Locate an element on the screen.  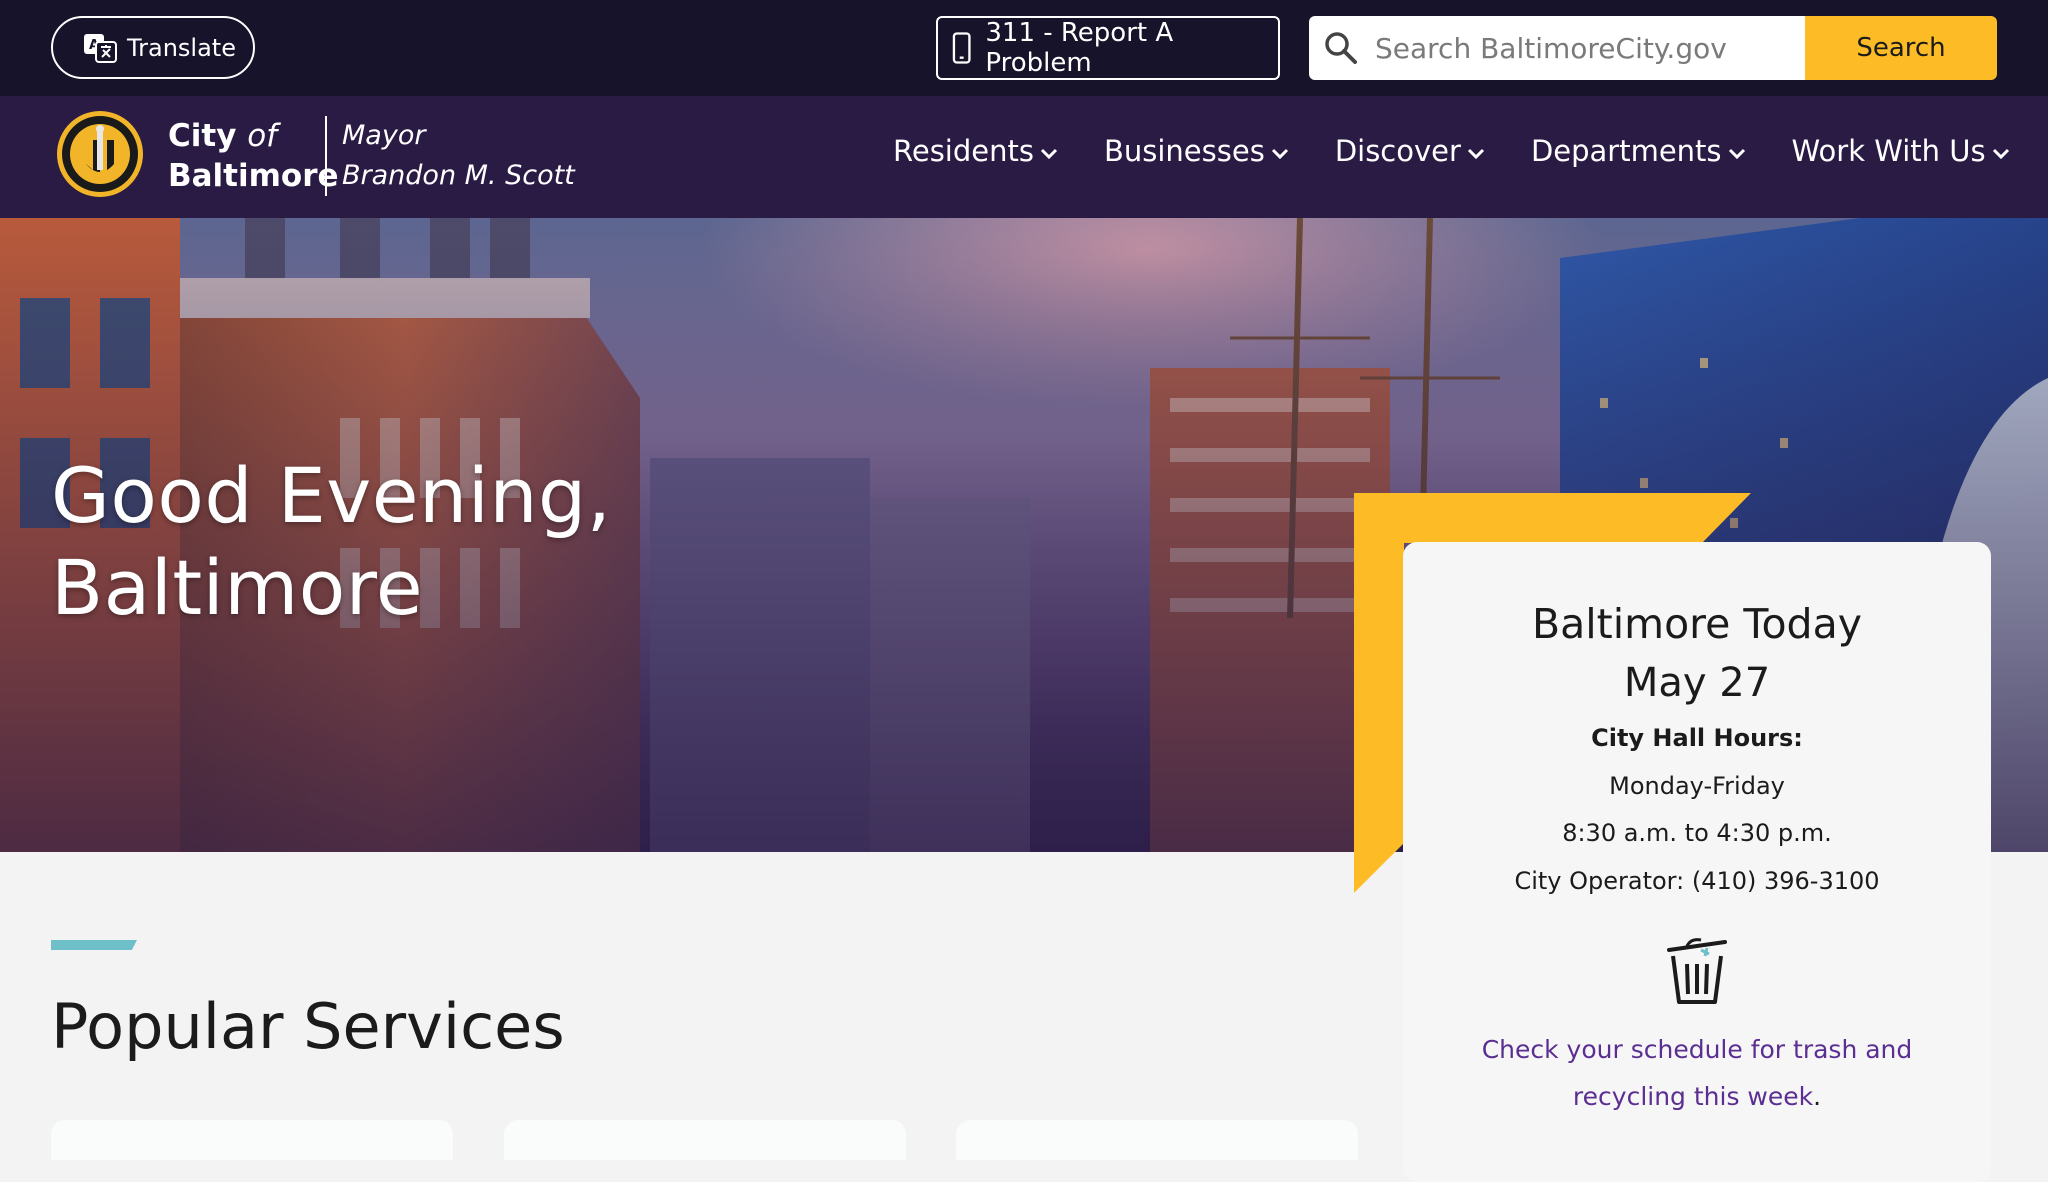
city-hall-days: Monday-Friday is located at coordinates (1697, 786).